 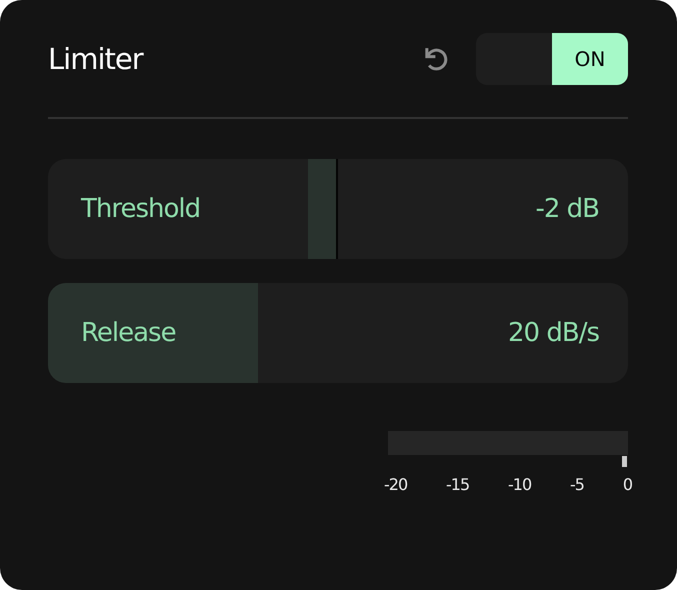 I want to click on power-toggle: ON, so click(x=552, y=59).